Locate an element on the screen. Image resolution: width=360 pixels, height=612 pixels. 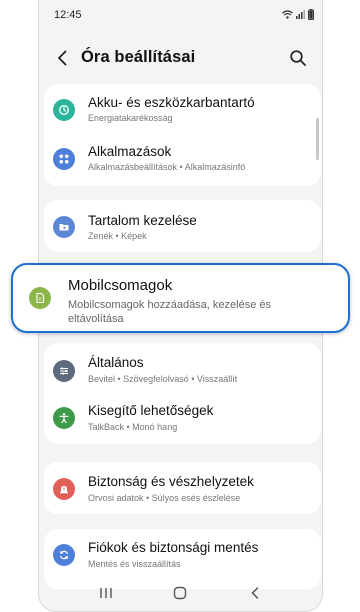
emergency-icon is located at coordinates (64, 489).